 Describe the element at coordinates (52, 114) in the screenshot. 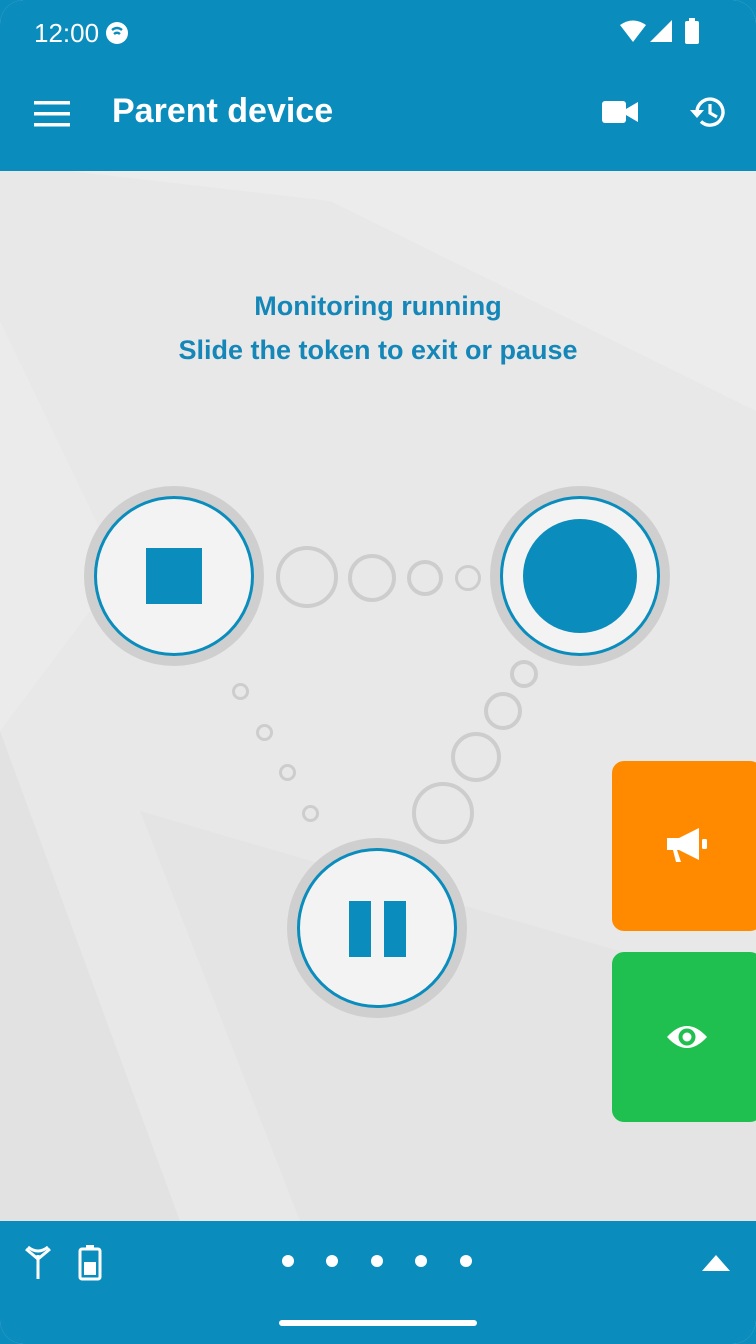

I see `hamburger-menu-icon` at that location.